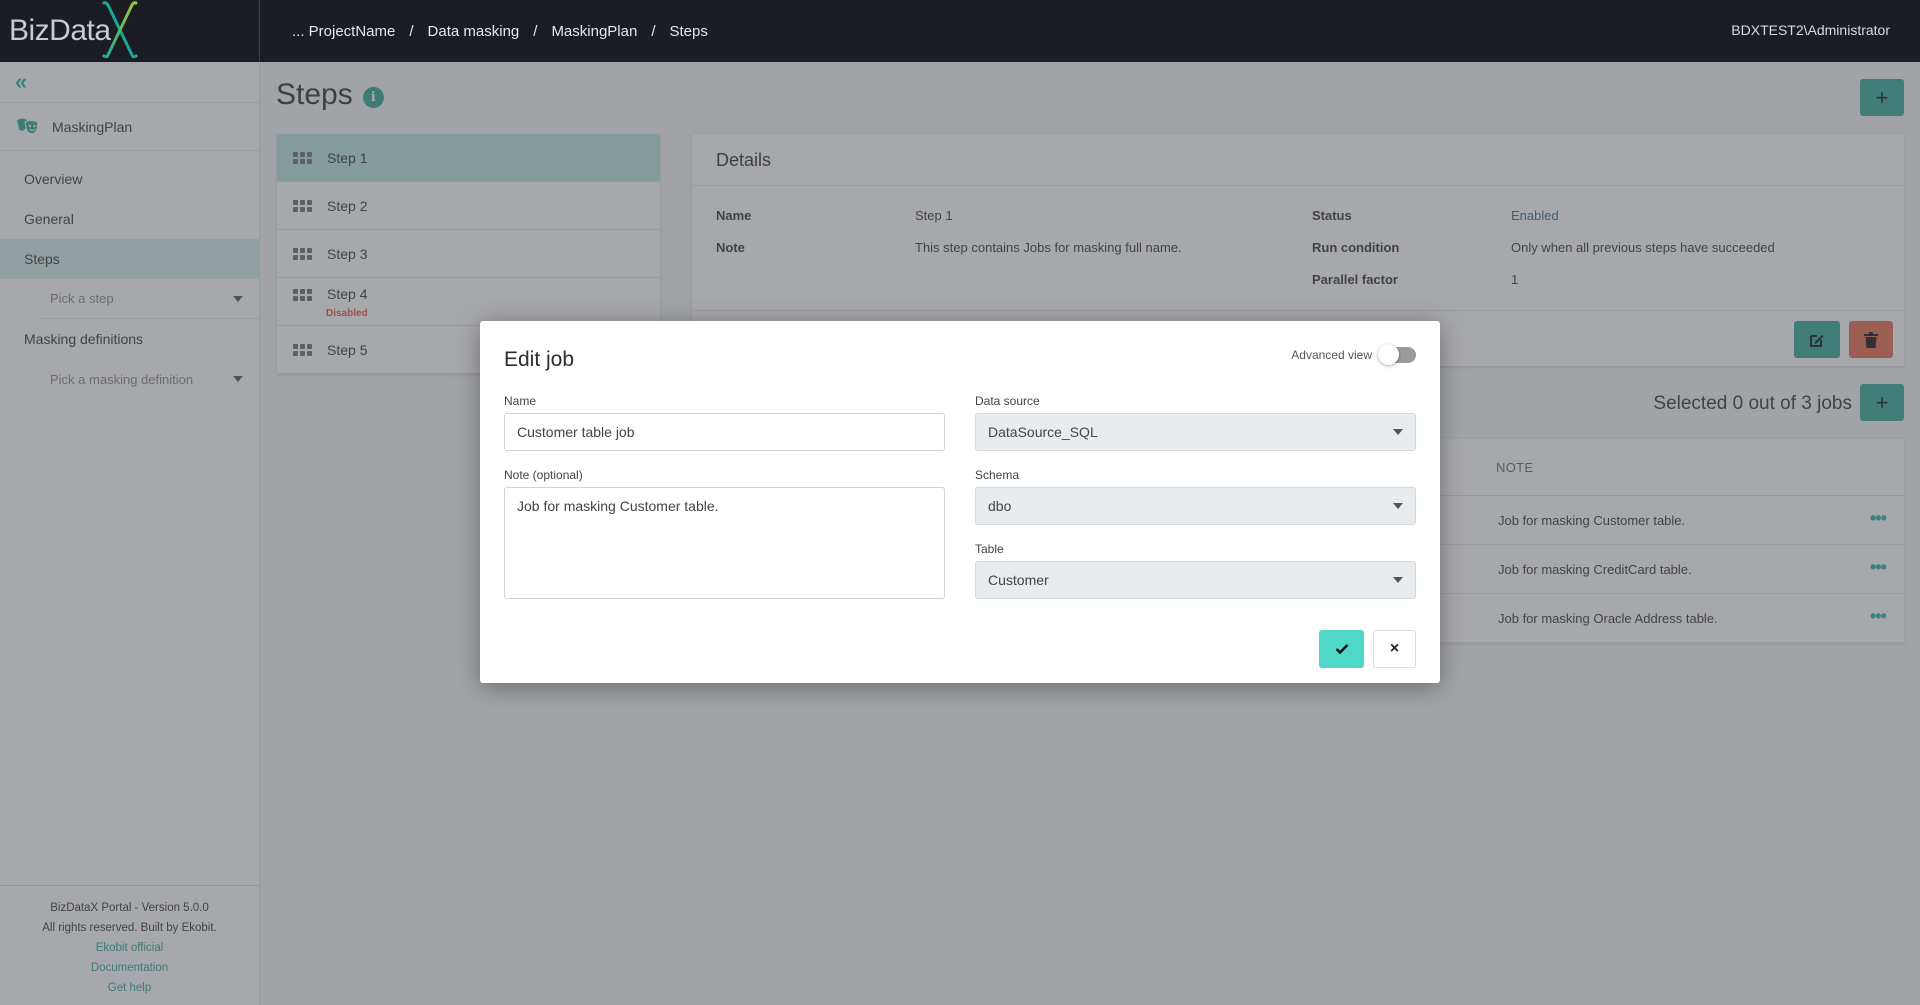  I want to click on data-source-label: Data source, so click(1007, 401).